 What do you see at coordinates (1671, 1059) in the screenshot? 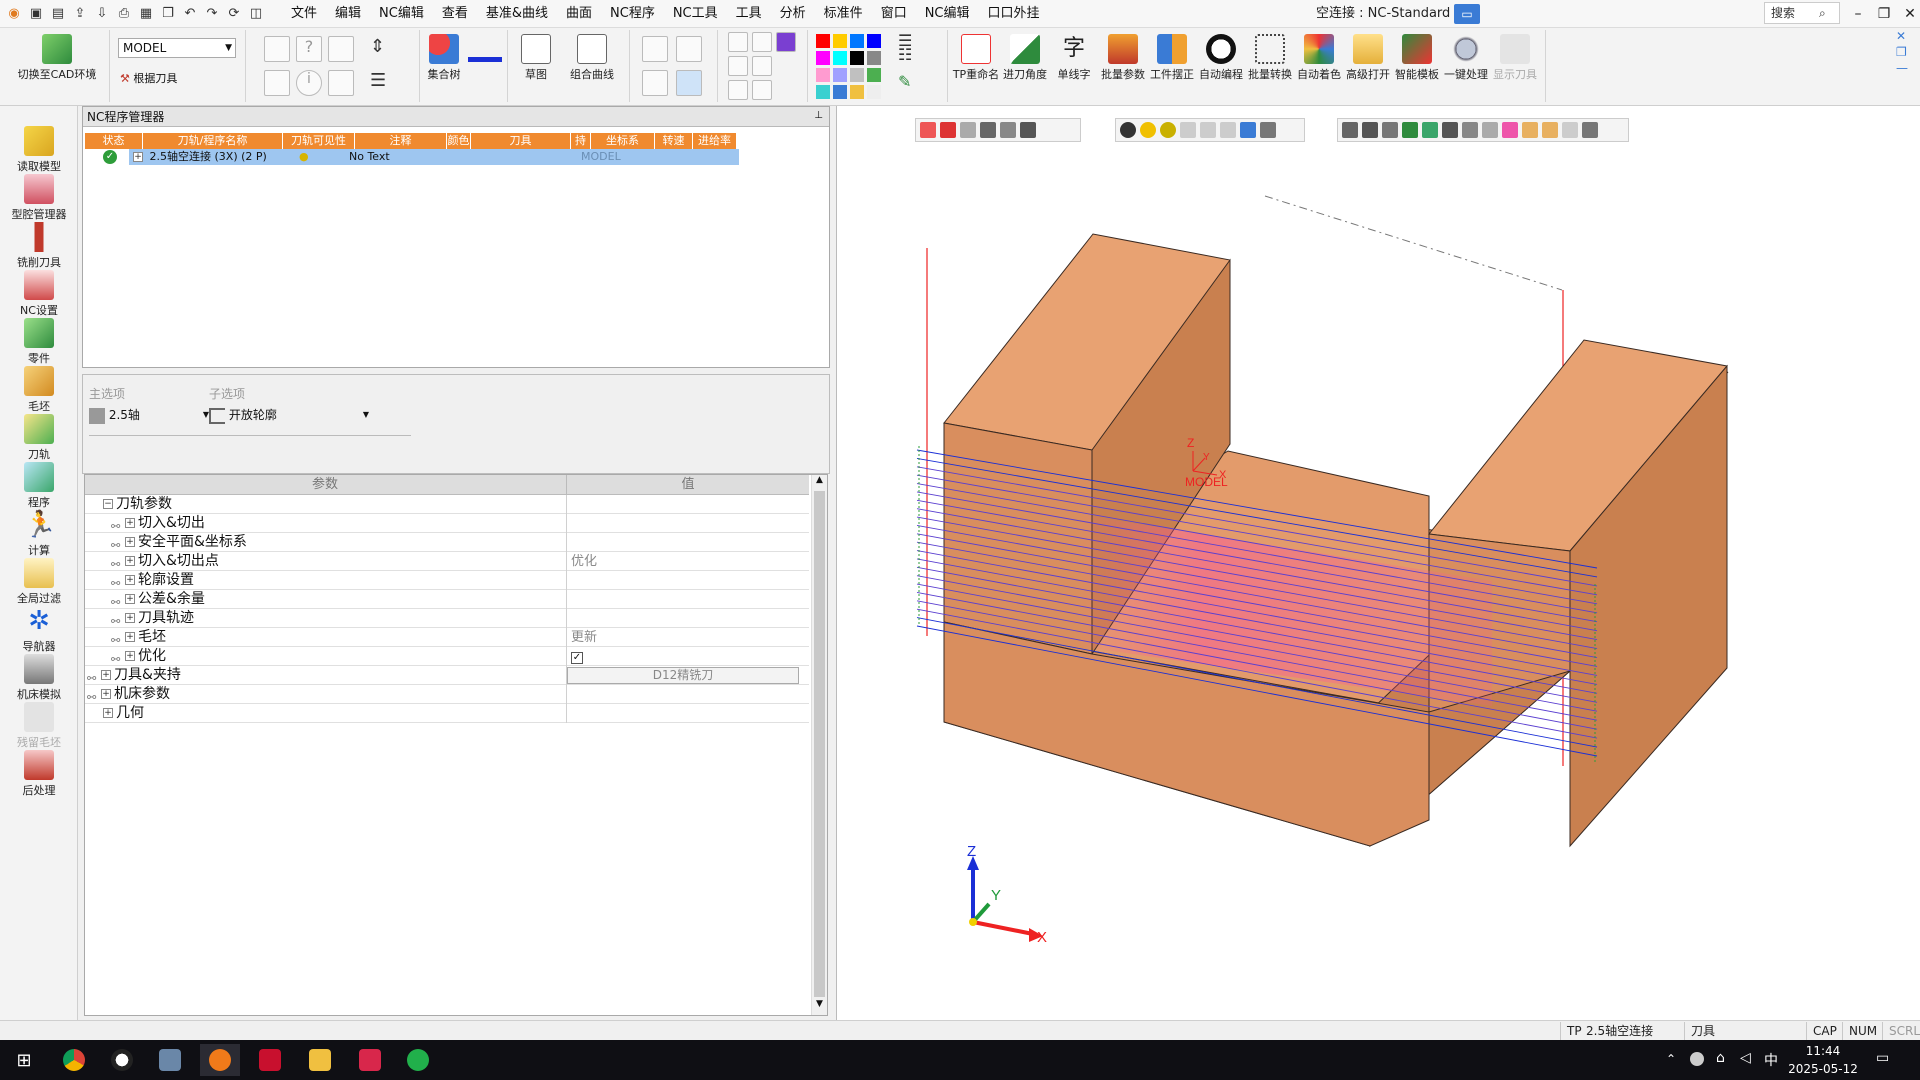
I see `tray-chevron-icon: ⌃` at bounding box center [1671, 1059].